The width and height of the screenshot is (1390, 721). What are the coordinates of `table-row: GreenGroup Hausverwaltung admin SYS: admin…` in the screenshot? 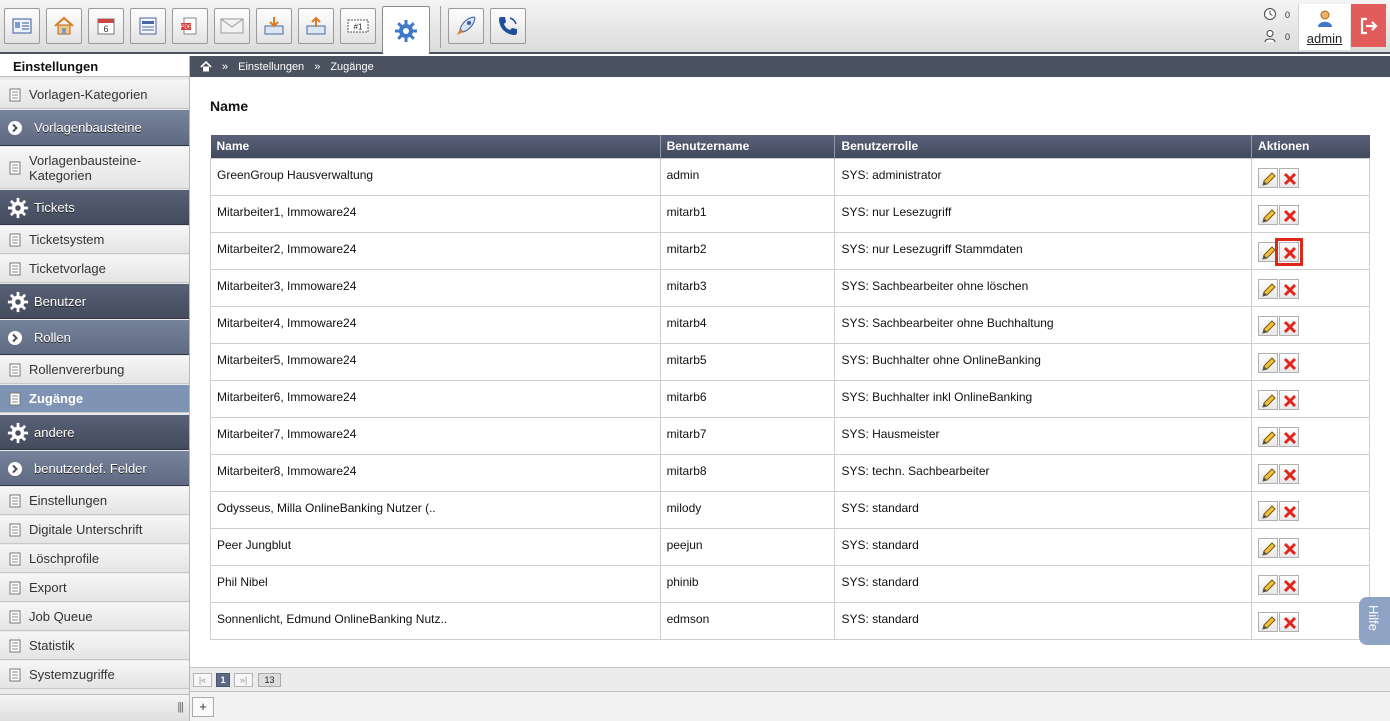 It's located at (790, 176).